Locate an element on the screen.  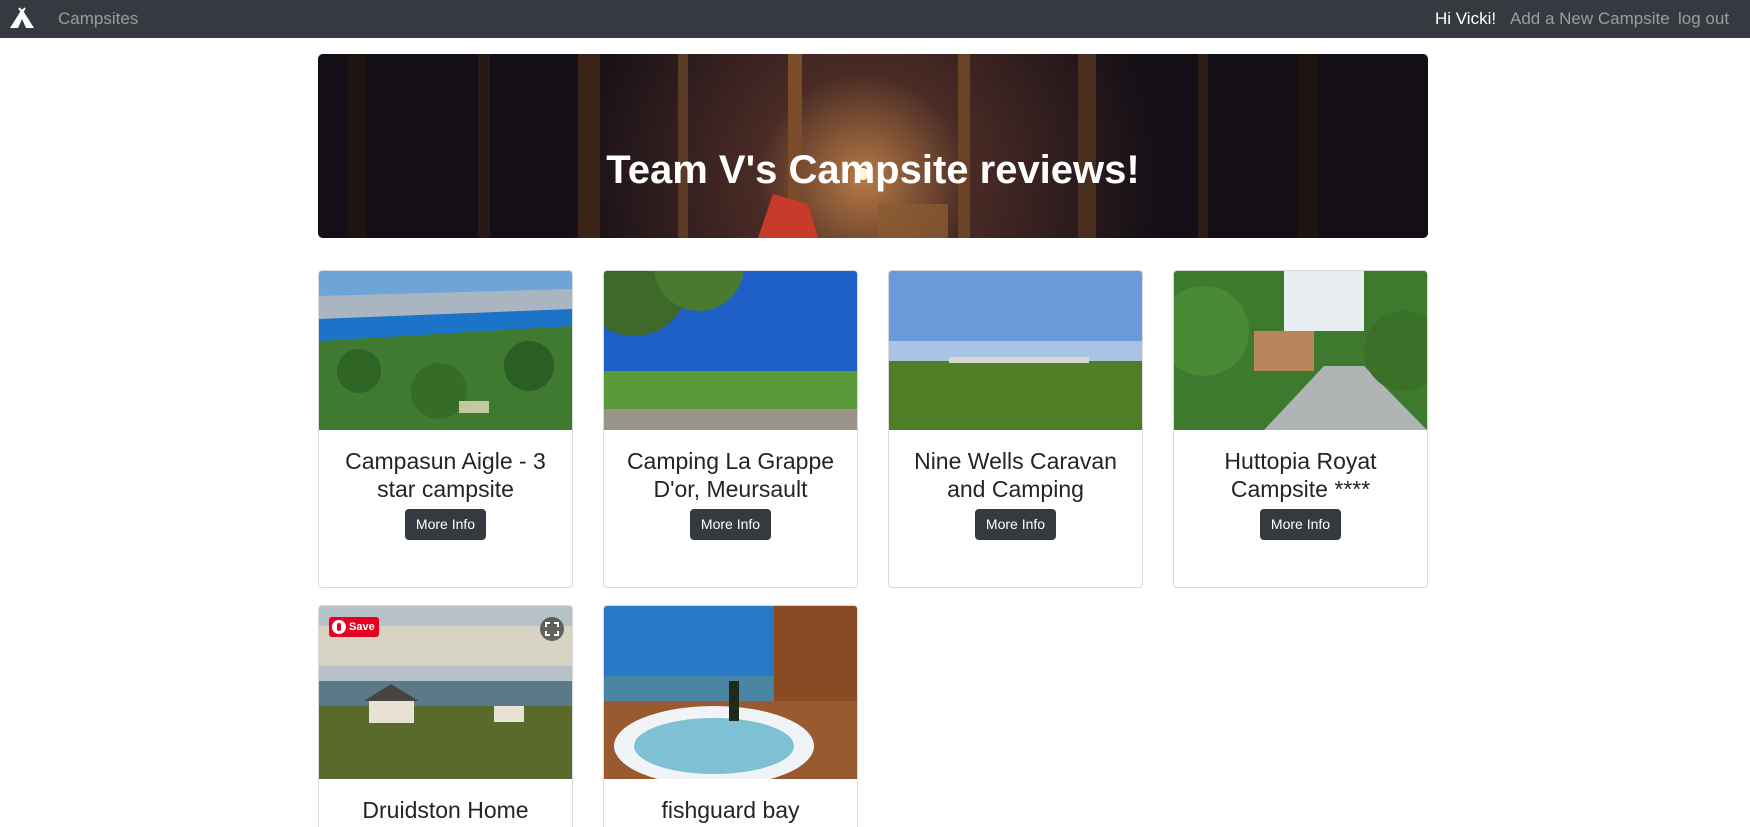
campground-title: Druidston Home is located at coordinates (445, 810).